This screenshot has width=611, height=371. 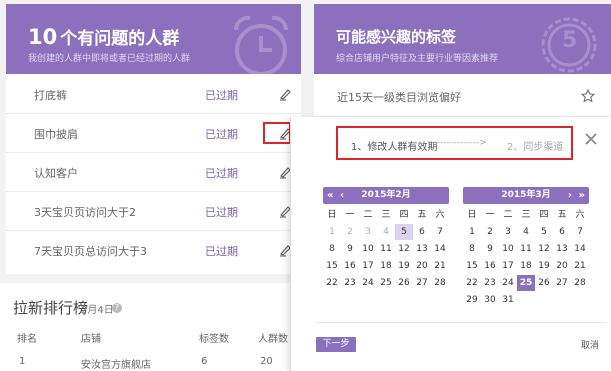 What do you see at coordinates (570, 195) in the screenshot?
I see `next-month-button: ›` at bounding box center [570, 195].